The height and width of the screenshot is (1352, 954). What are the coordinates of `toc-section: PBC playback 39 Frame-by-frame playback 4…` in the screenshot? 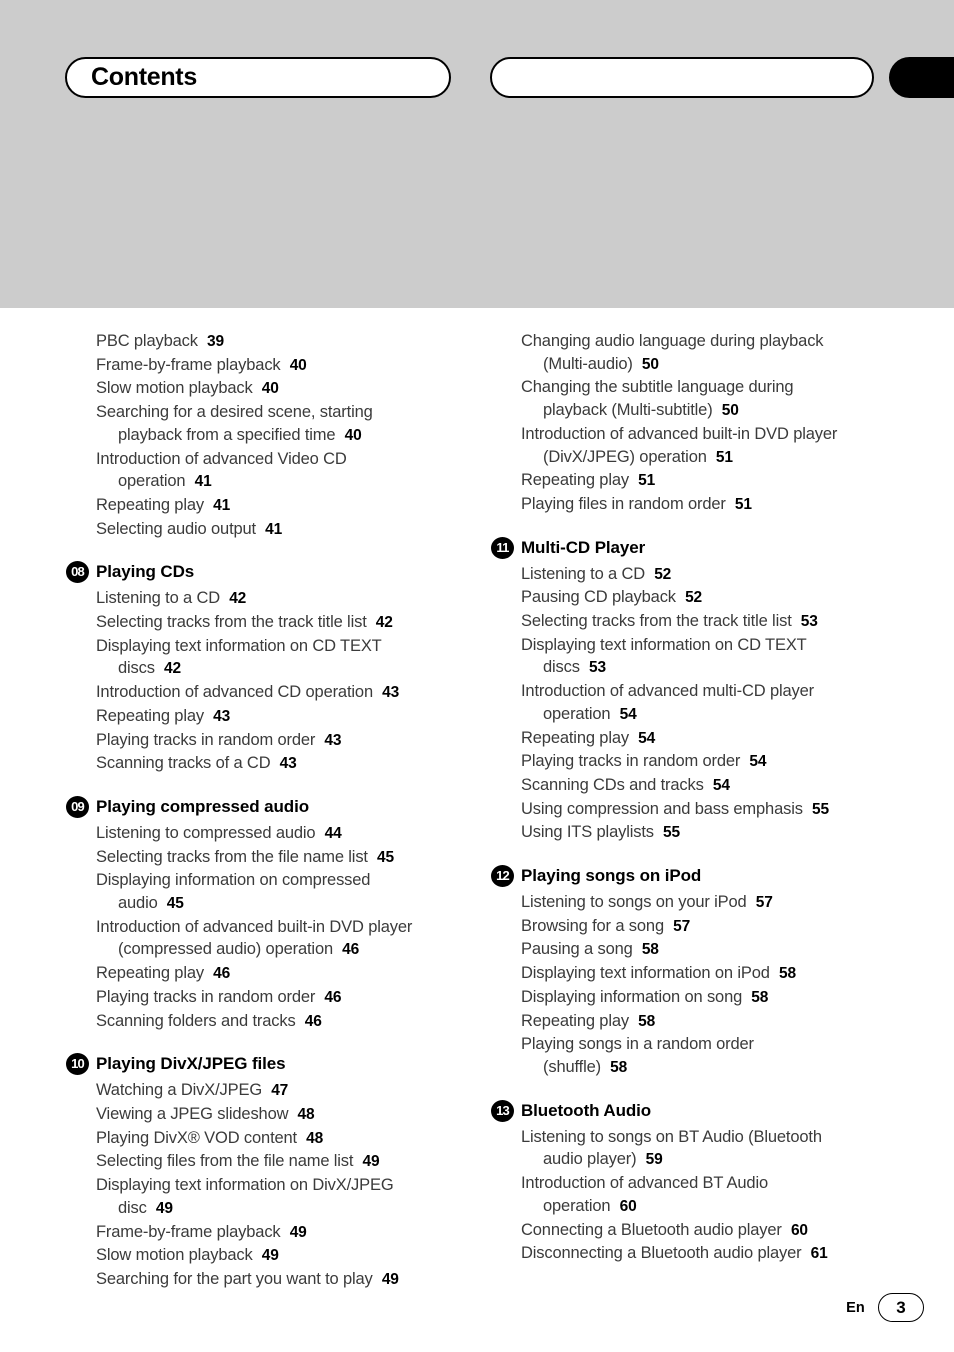 It's located at (281, 435).